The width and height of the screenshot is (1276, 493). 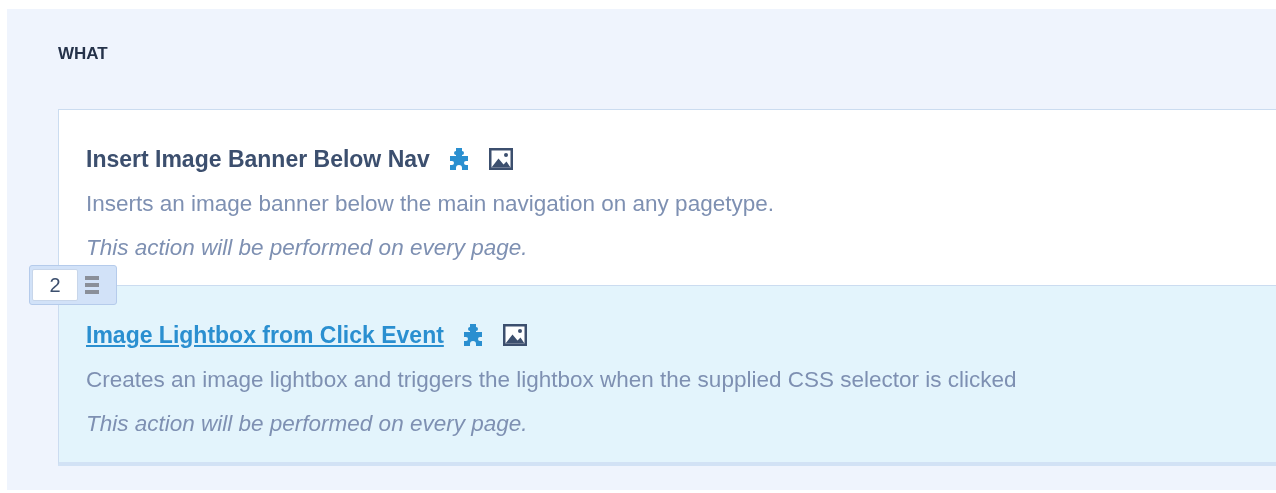 I want to click on order-control: 2, so click(x=73, y=285).